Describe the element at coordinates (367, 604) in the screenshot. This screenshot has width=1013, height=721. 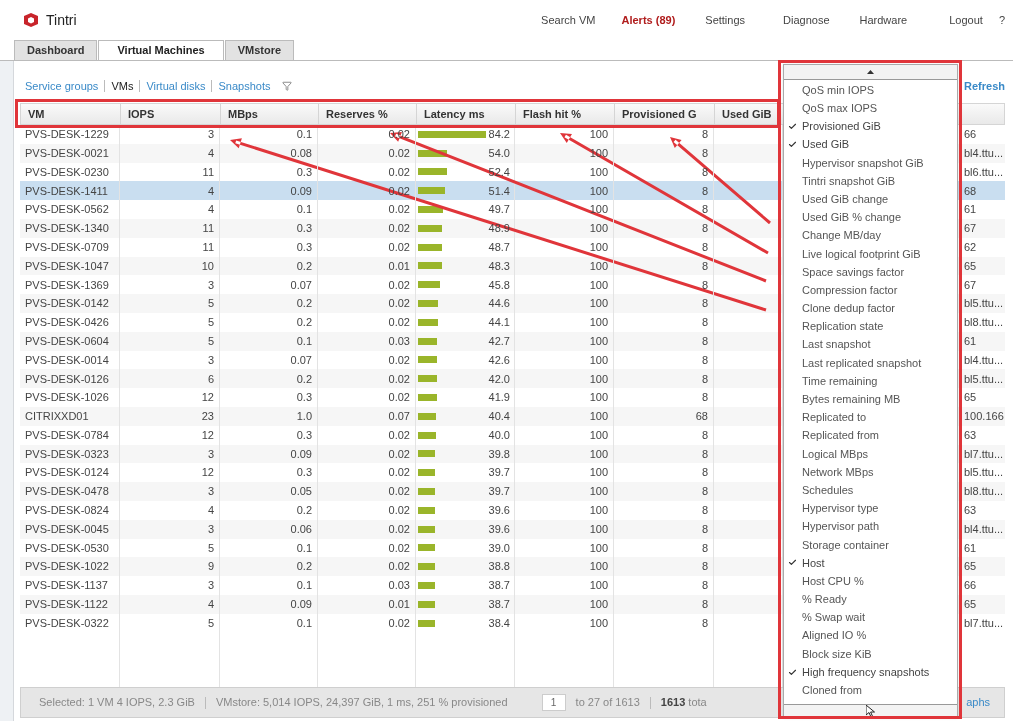
I see `table-cell: 0.01` at that location.